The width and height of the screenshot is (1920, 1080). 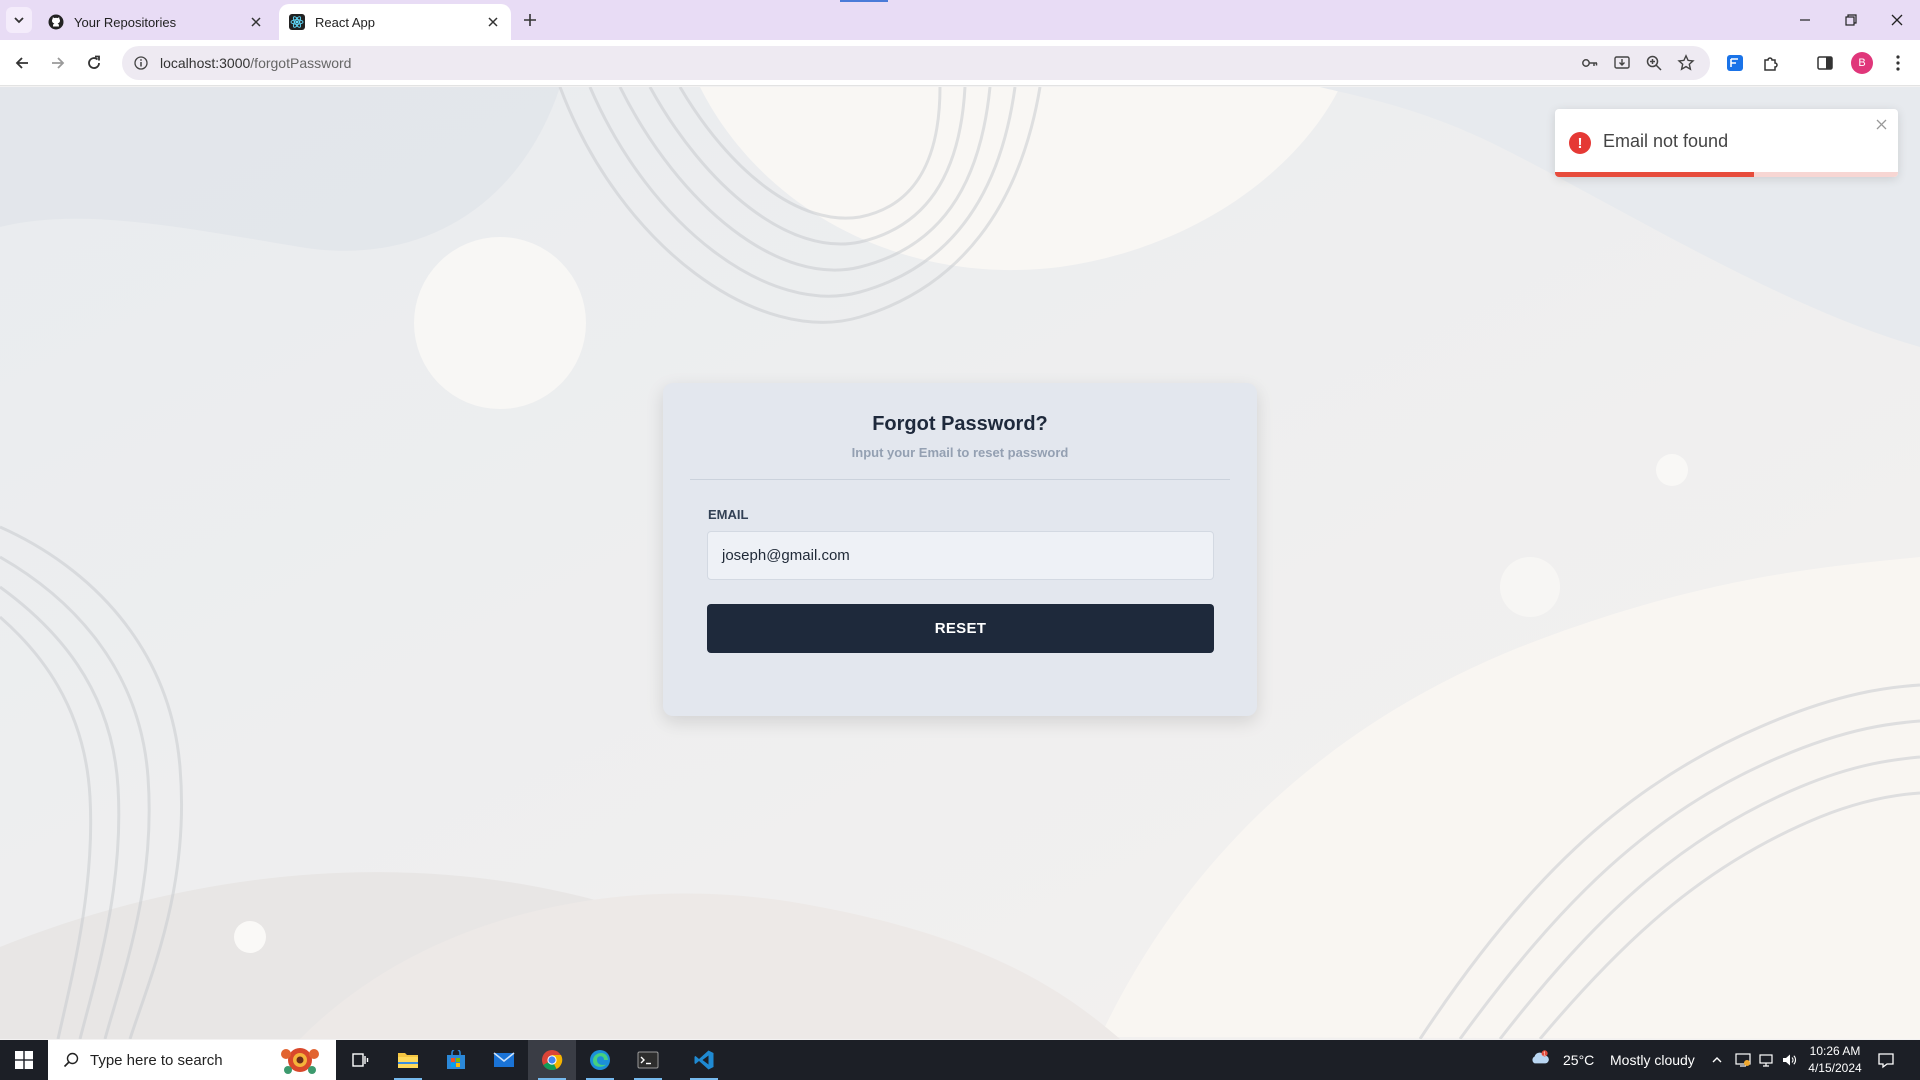 I want to click on form-title: Forgot Password?, so click(x=960, y=424).